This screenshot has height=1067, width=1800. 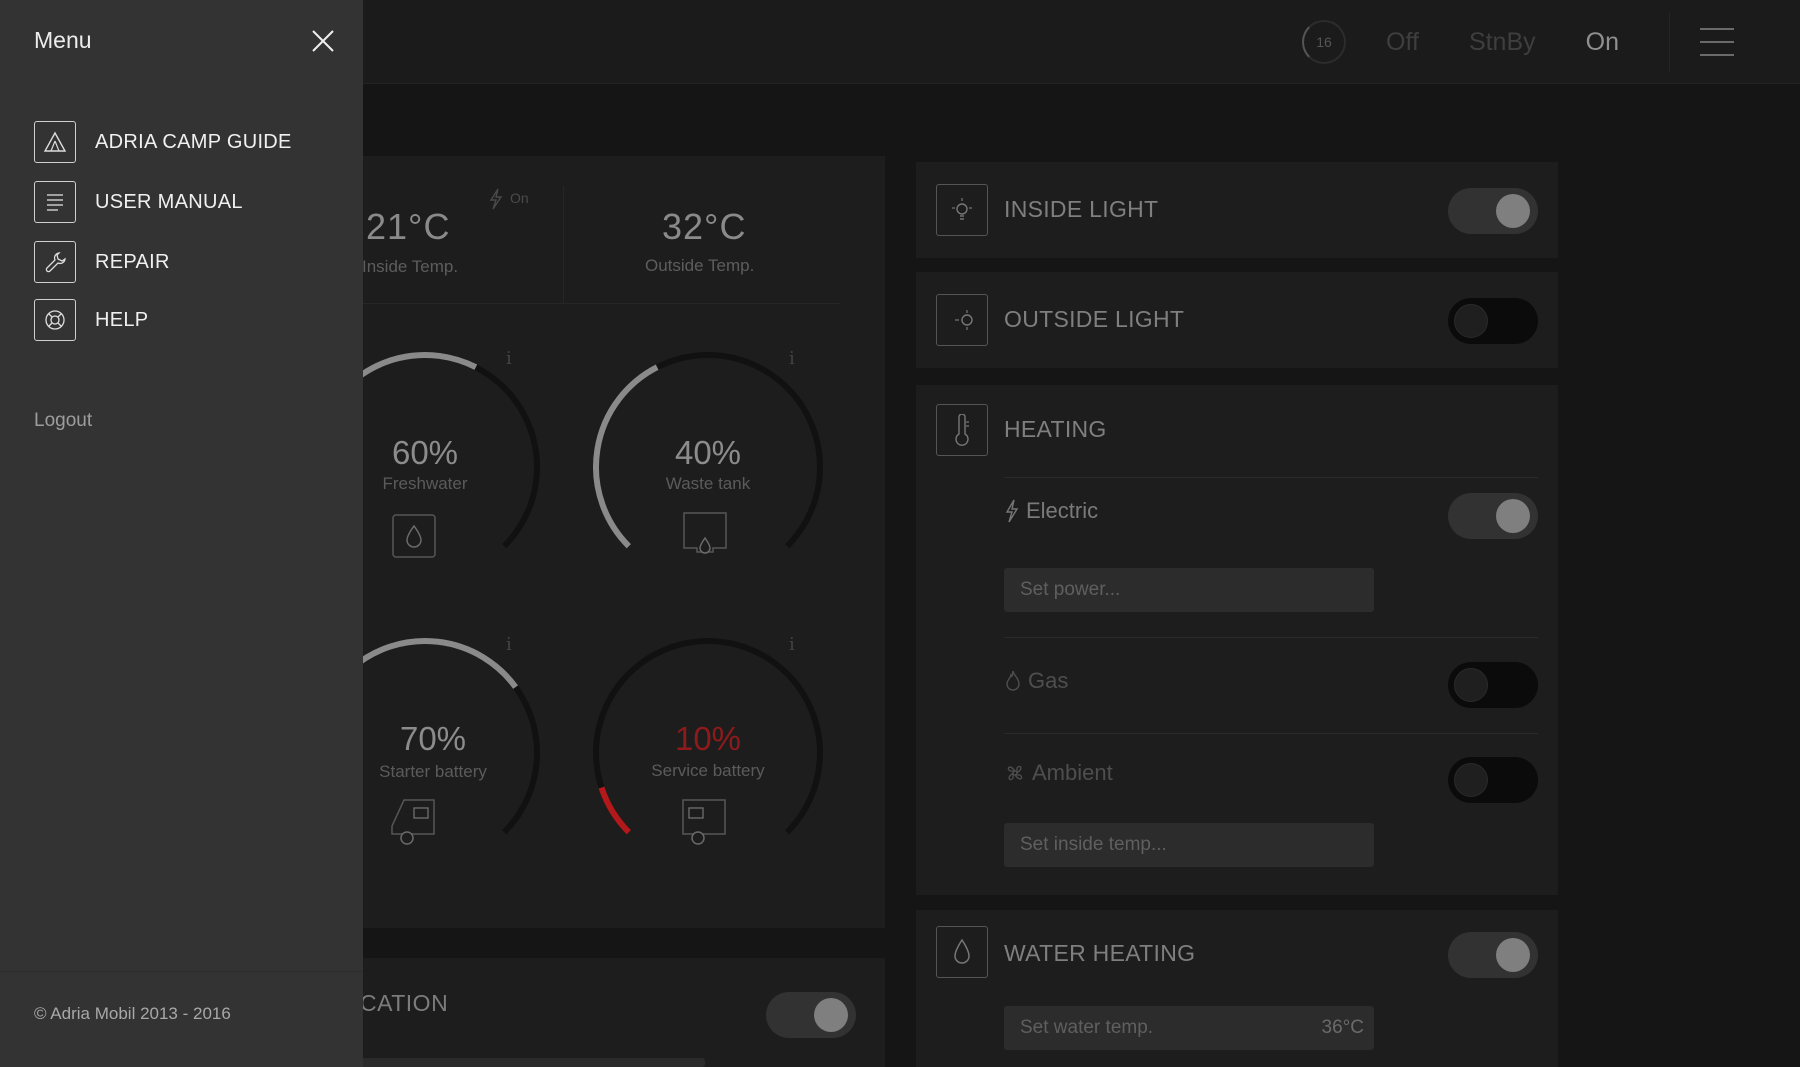 What do you see at coordinates (132, 261) in the screenshot?
I see `menu-item-label: REPAIR` at bounding box center [132, 261].